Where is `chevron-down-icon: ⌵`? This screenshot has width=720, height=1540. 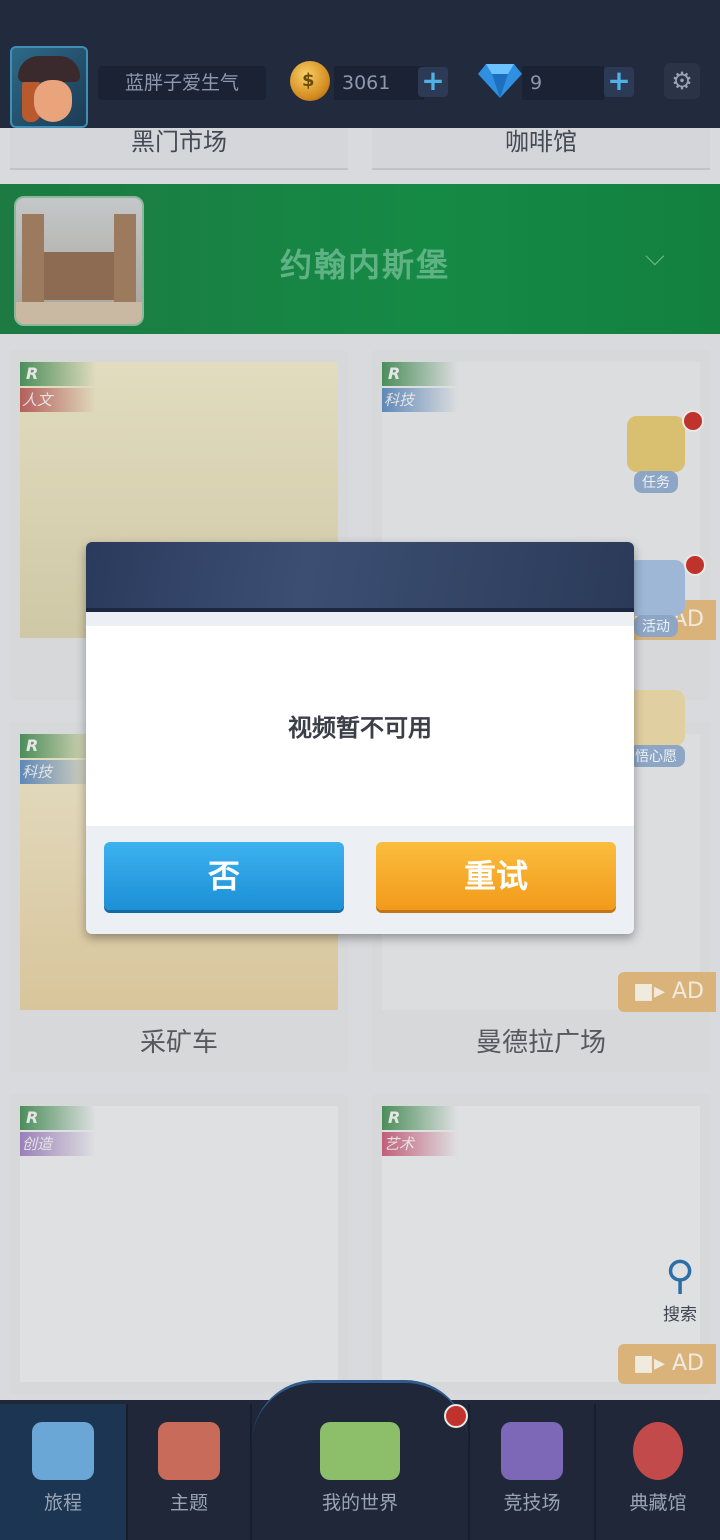 chevron-down-icon: ⌵ is located at coordinates (655, 257).